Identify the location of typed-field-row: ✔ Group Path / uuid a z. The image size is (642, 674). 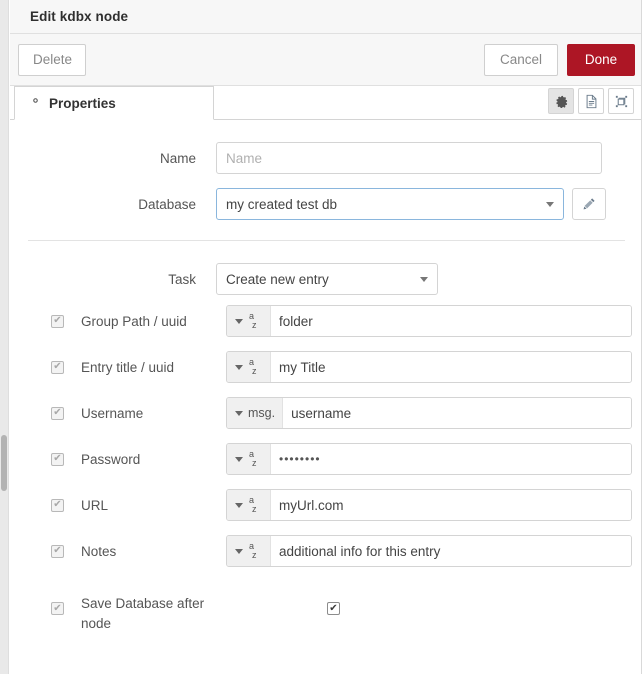
(325, 321).